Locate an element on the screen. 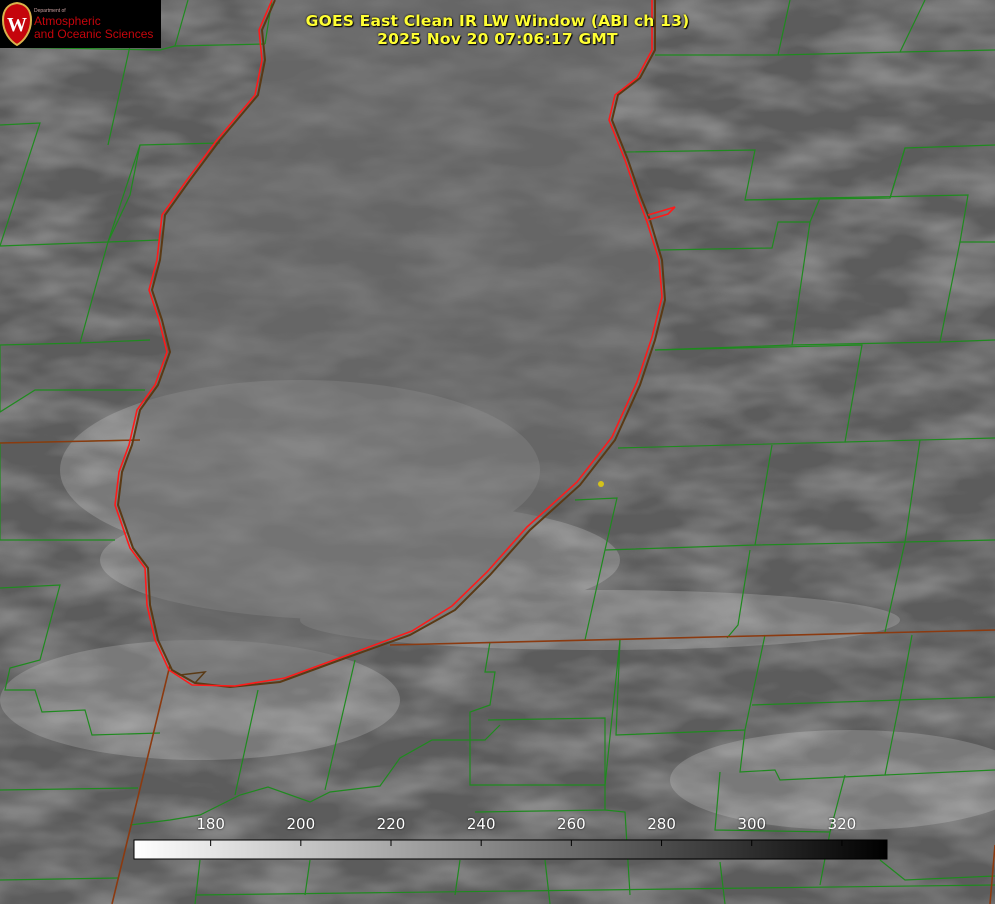 This screenshot has width=995, height=904. colorbar-tick-label: 180 is located at coordinates (210, 824).